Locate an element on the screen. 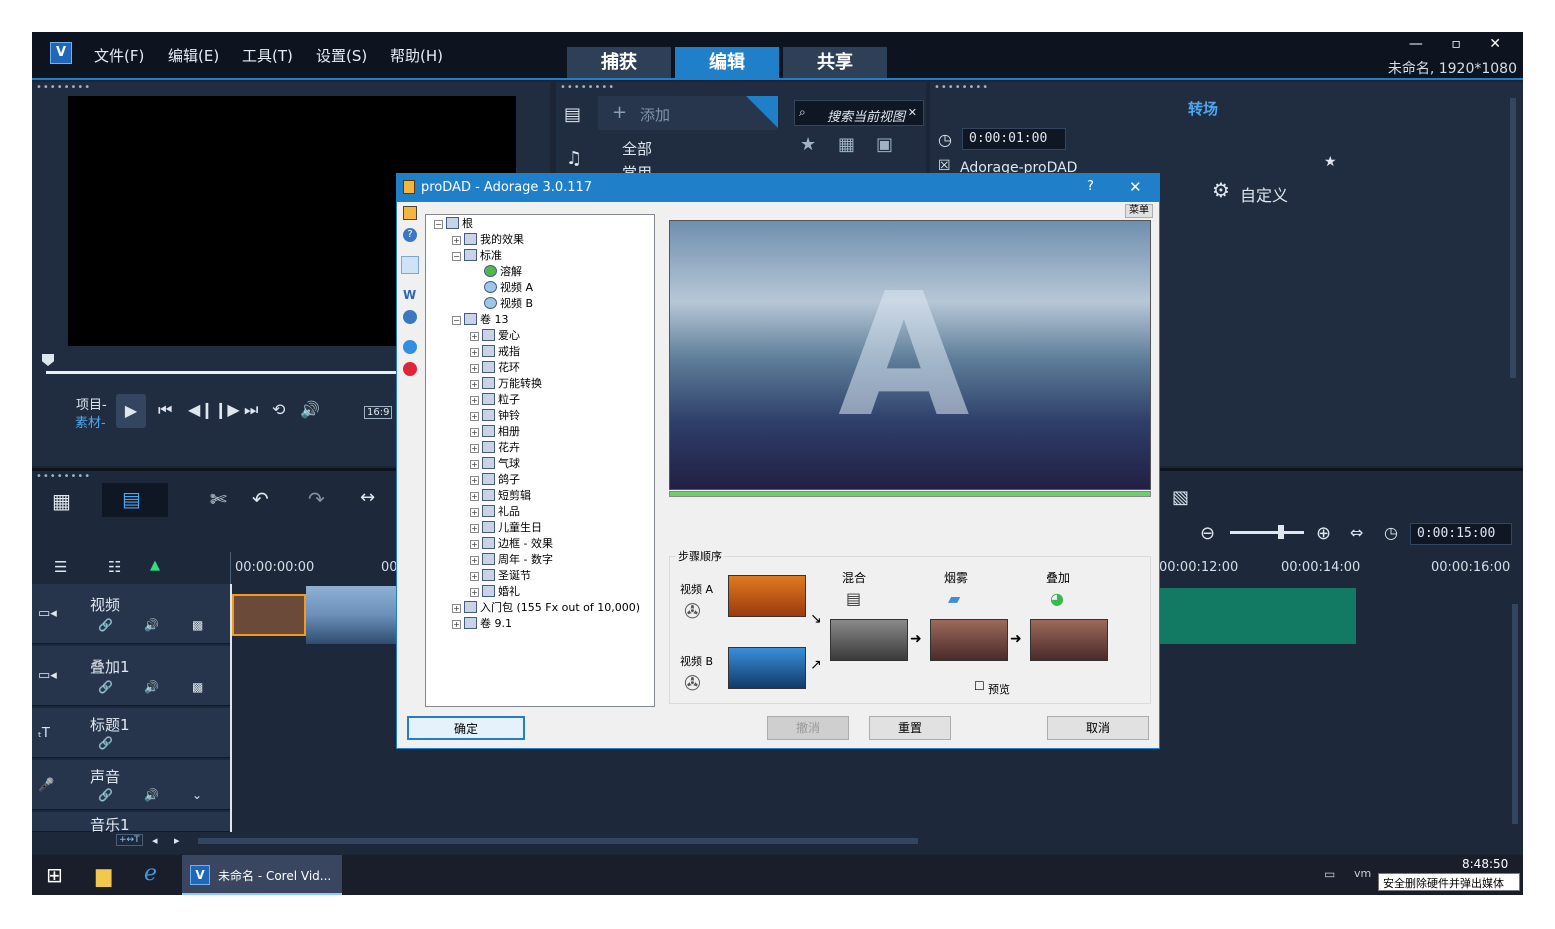 The width and height of the screenshot is (1555, 929). tree-node-category: + 婚礼 is located at coordinates (495, 592).